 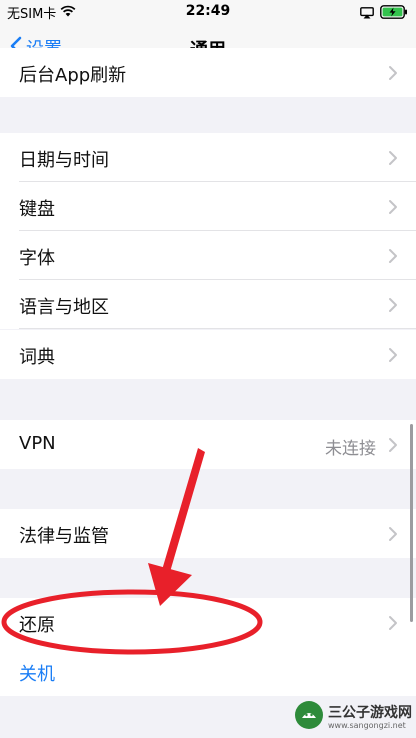 I want to click on row-label: 后台App刷新, so click(x=73, y=75).